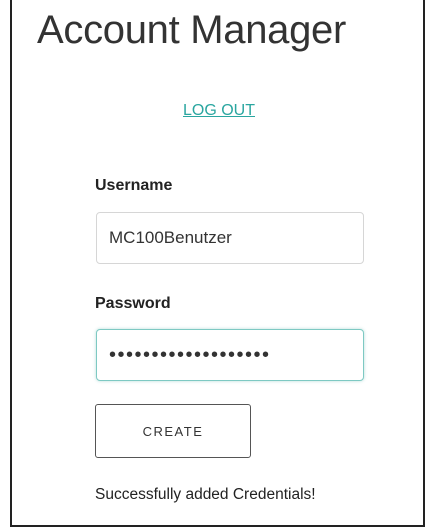  What do you see at coordinates (205, 494) in the screenshot?
I see `status-message: Successfully added Credentials!` at bounding box center [205, 494].